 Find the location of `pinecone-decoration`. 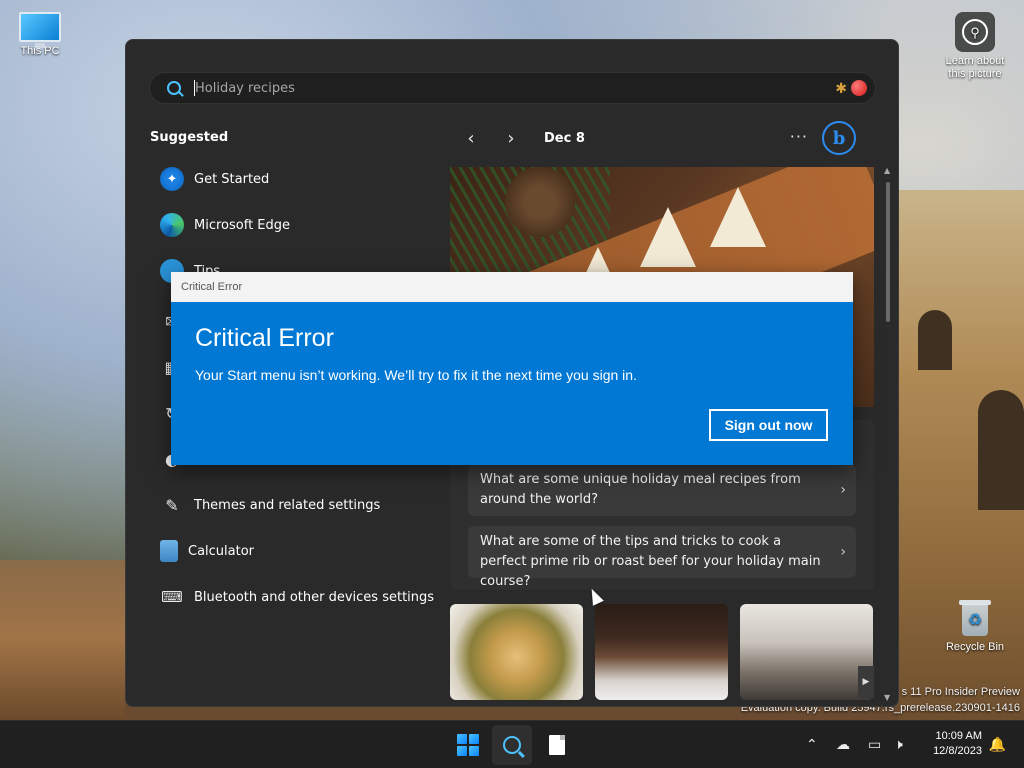

pinecone-decoration is located at coordinates (540, 202).